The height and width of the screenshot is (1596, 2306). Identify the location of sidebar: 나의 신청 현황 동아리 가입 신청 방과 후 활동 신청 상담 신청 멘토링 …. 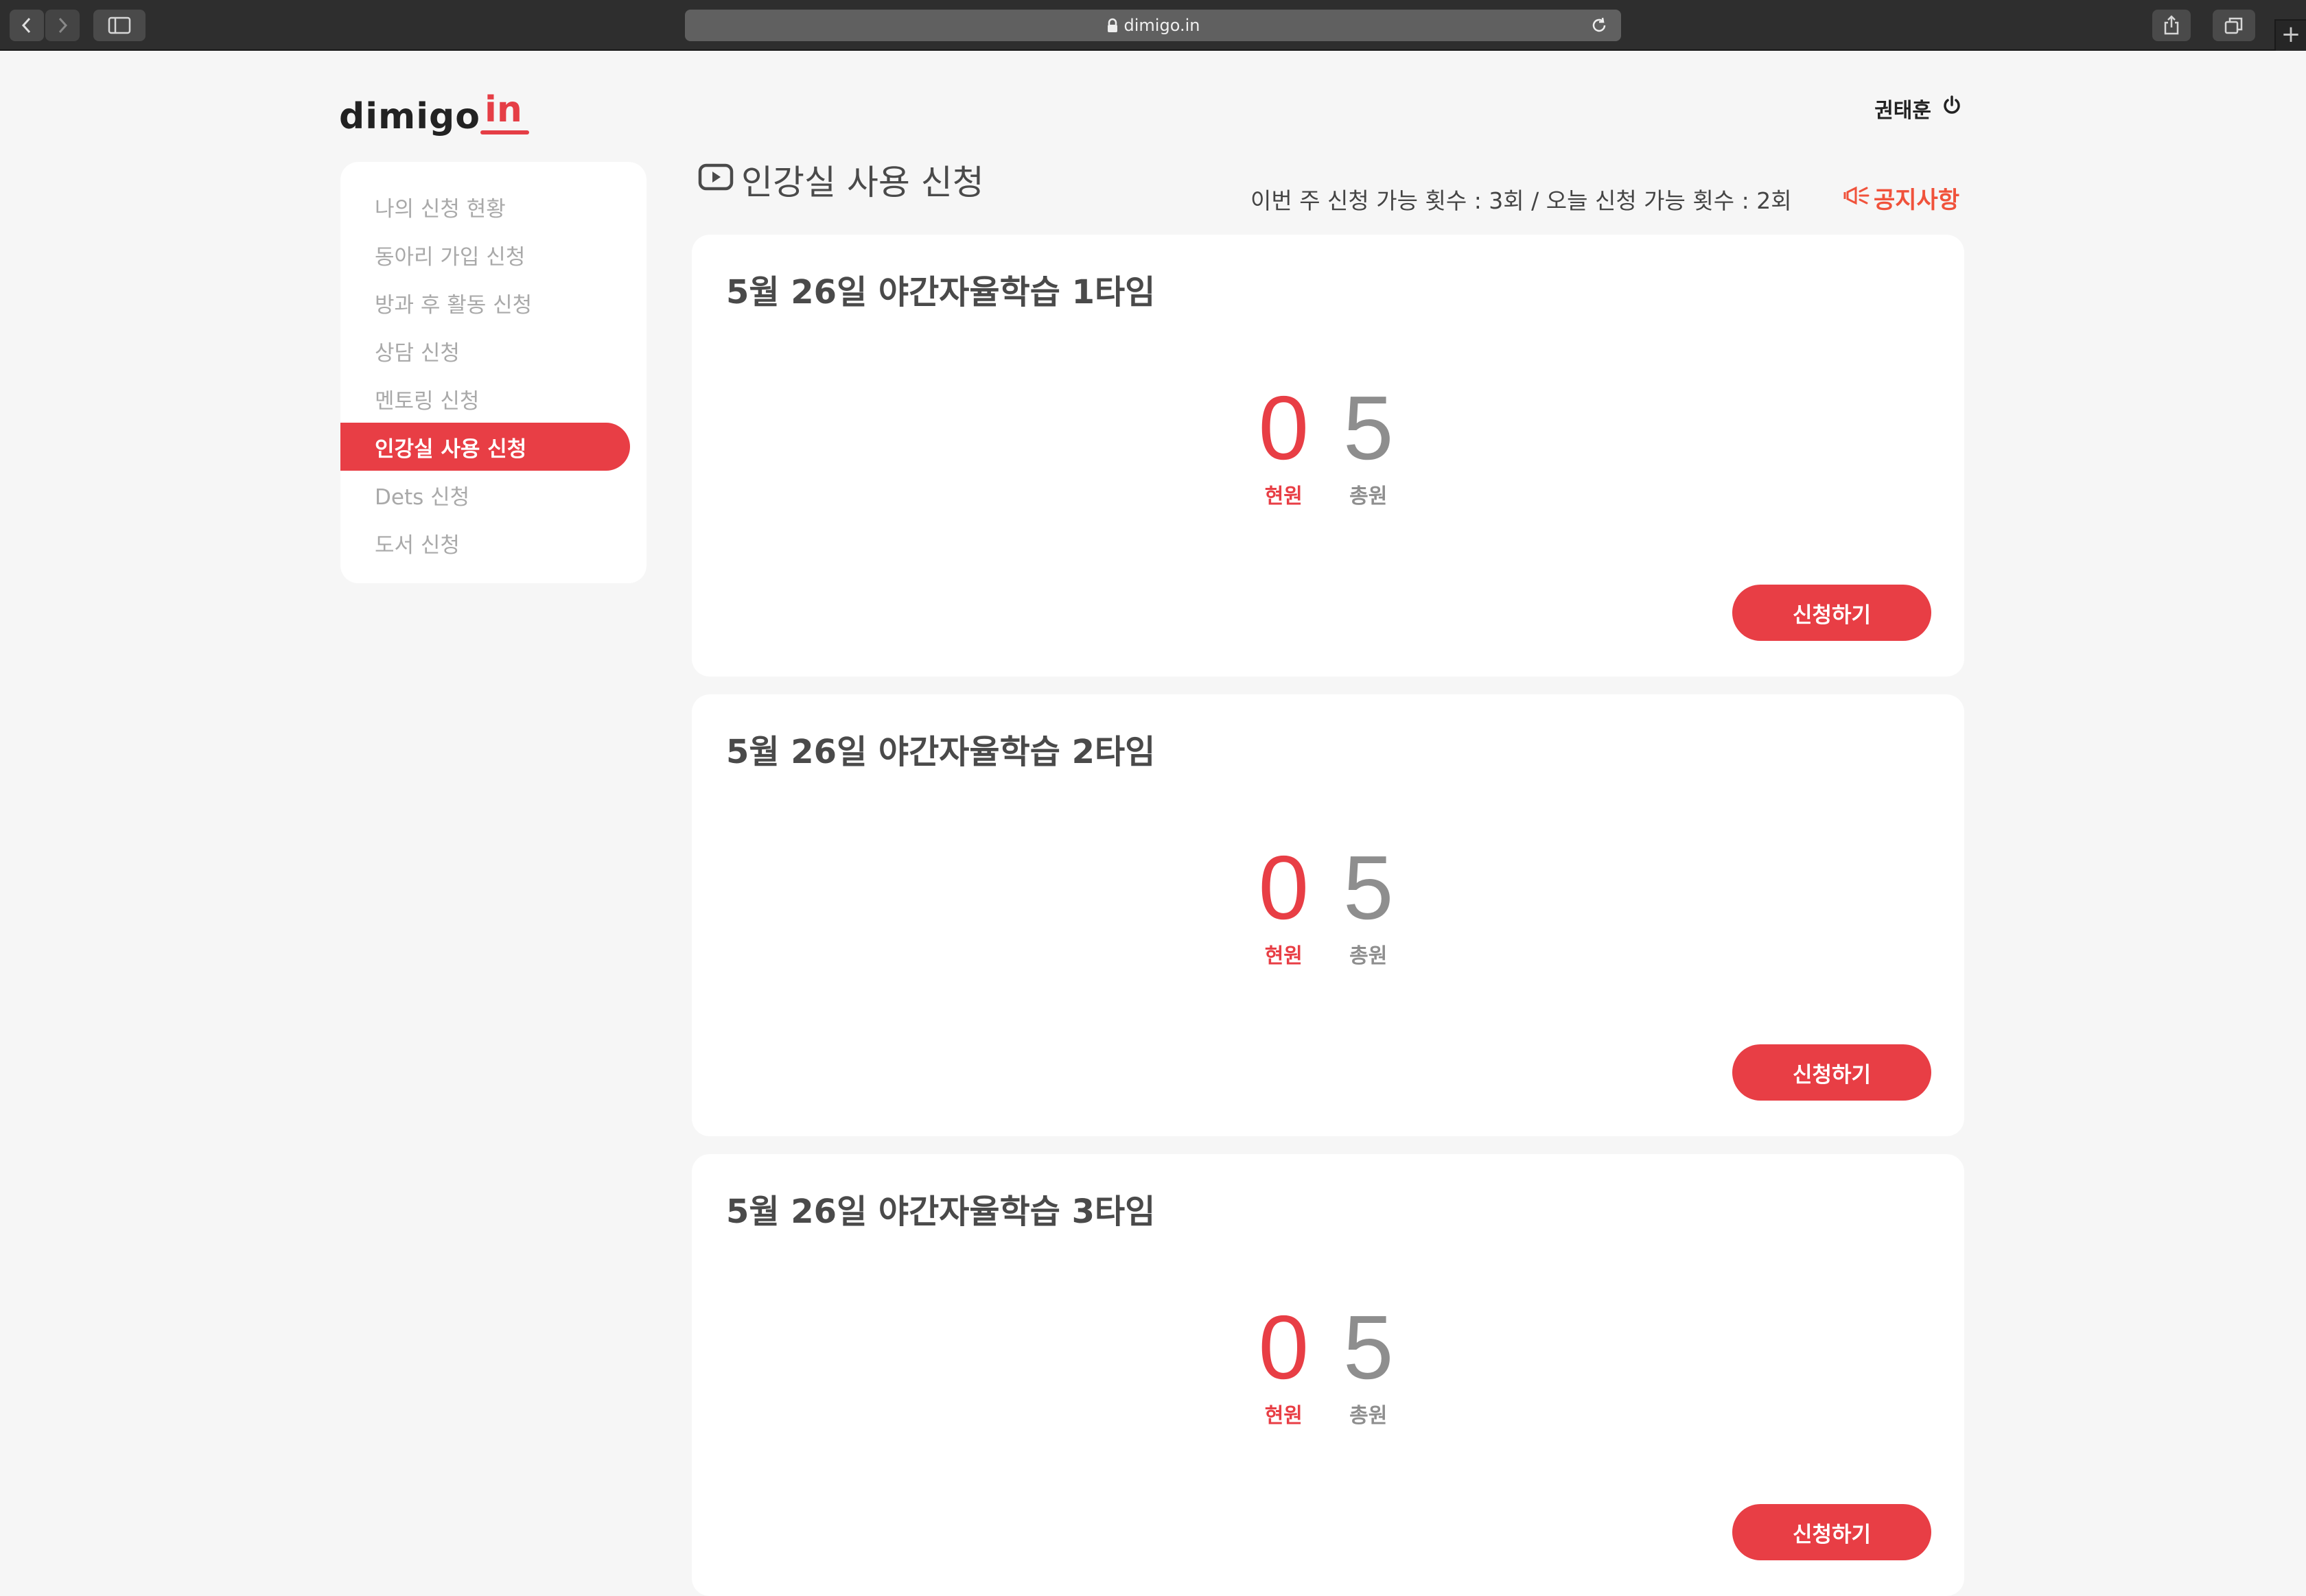
(493, 372).